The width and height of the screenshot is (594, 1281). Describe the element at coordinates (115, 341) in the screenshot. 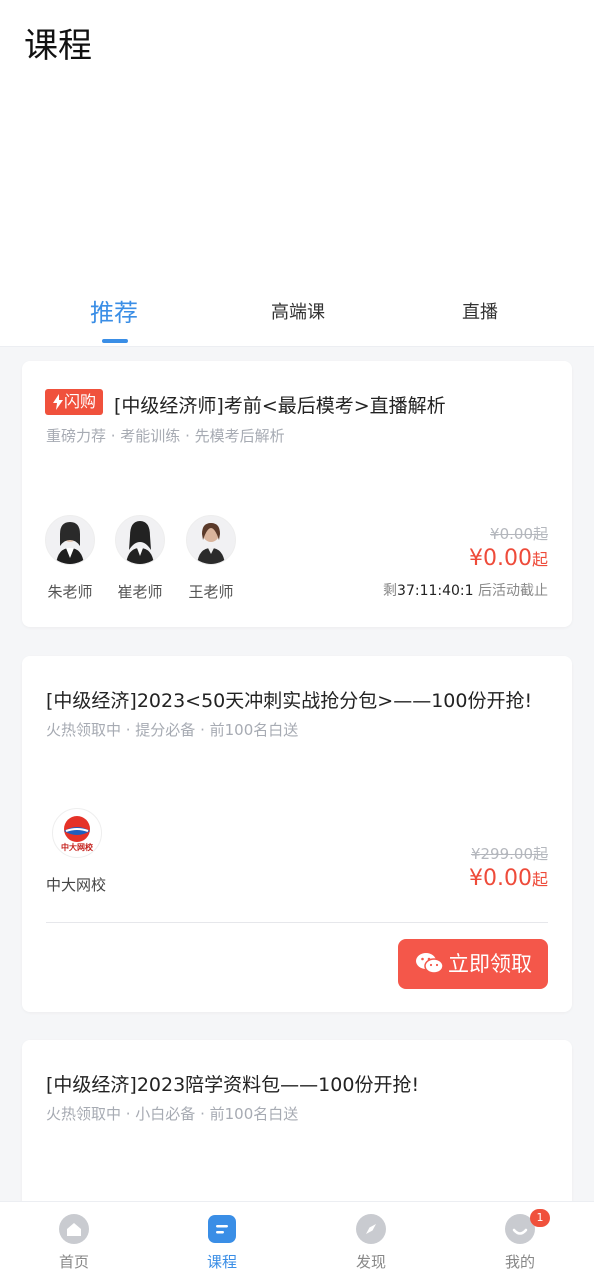

I see `tab-active-indicator` at that location.